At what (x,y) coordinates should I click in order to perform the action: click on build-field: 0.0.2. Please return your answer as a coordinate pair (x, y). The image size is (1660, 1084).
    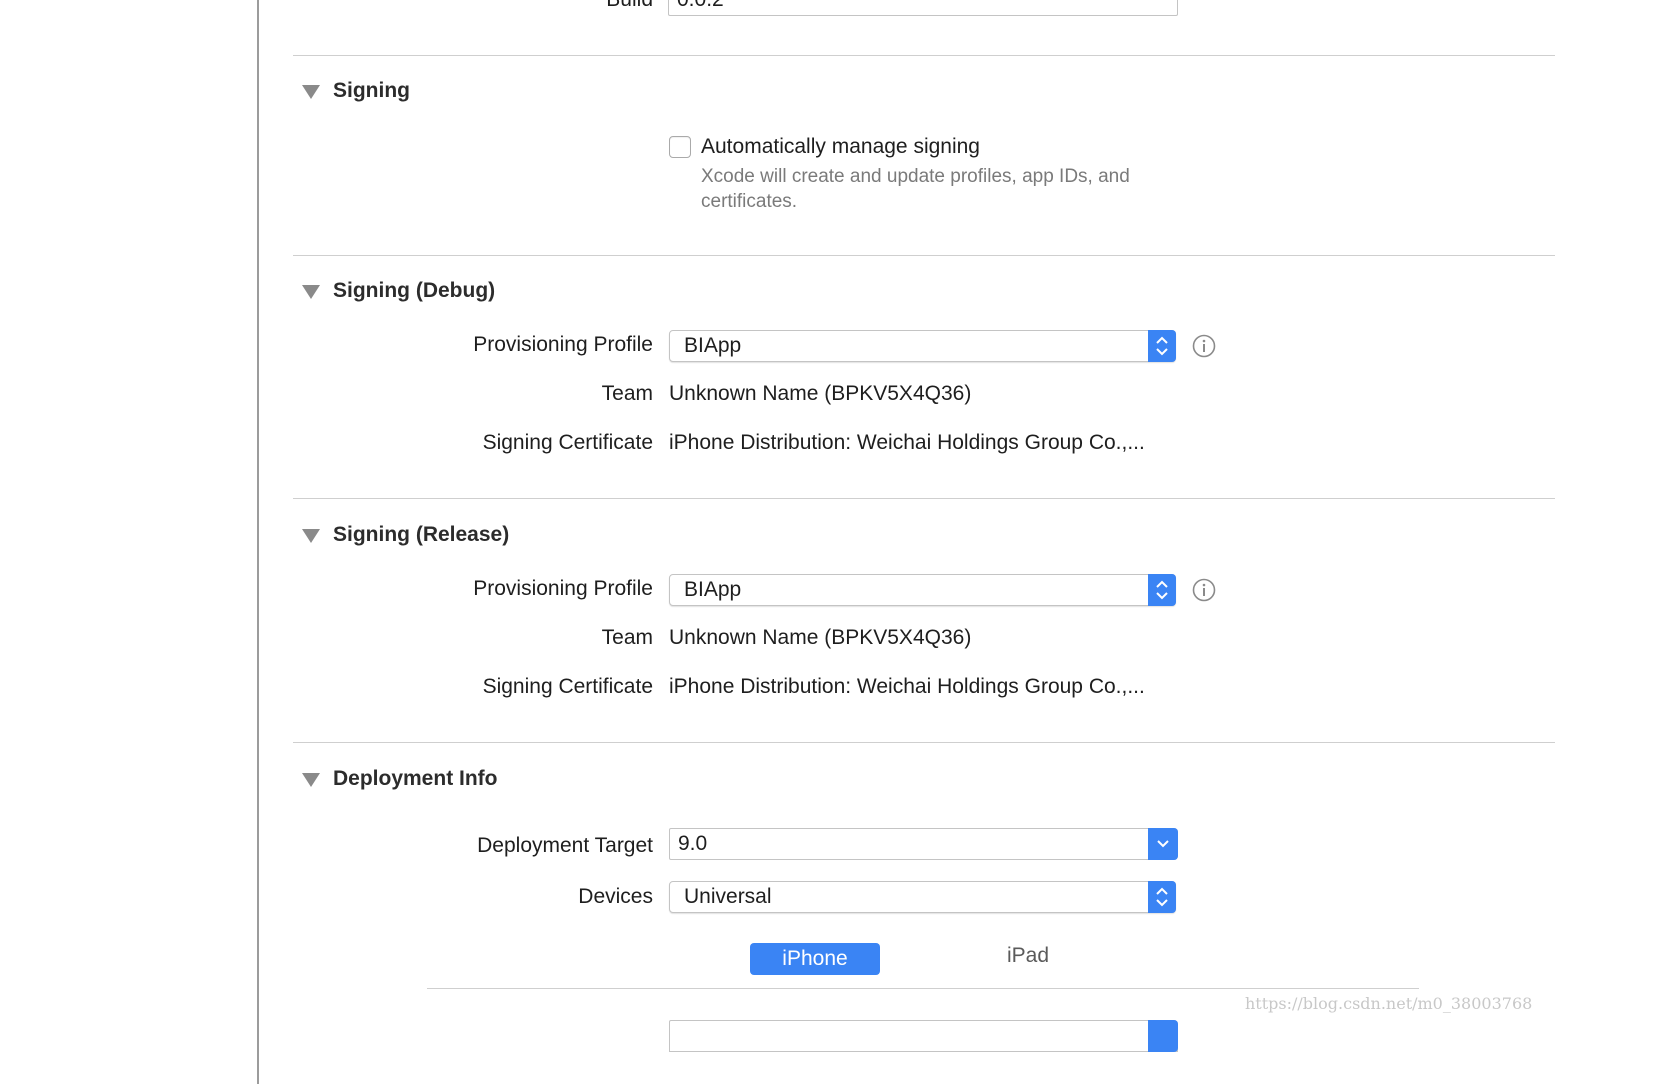
    Looking at the image, I should click on (923, 8).